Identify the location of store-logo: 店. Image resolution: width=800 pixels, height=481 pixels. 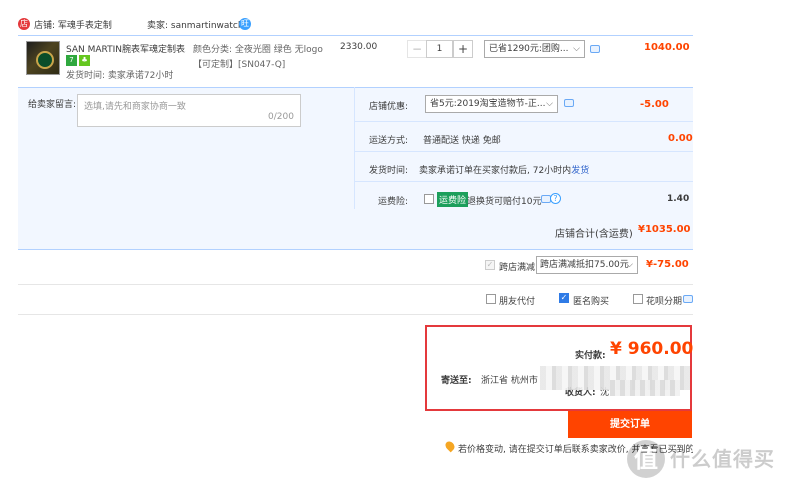
(24, 24).